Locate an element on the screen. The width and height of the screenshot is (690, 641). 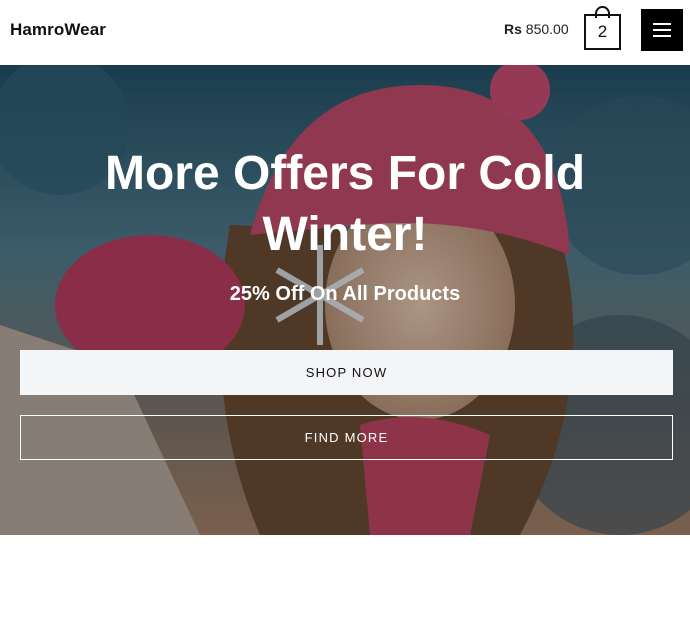
site-logo: HamroWear is located at coordinates (58, 30).